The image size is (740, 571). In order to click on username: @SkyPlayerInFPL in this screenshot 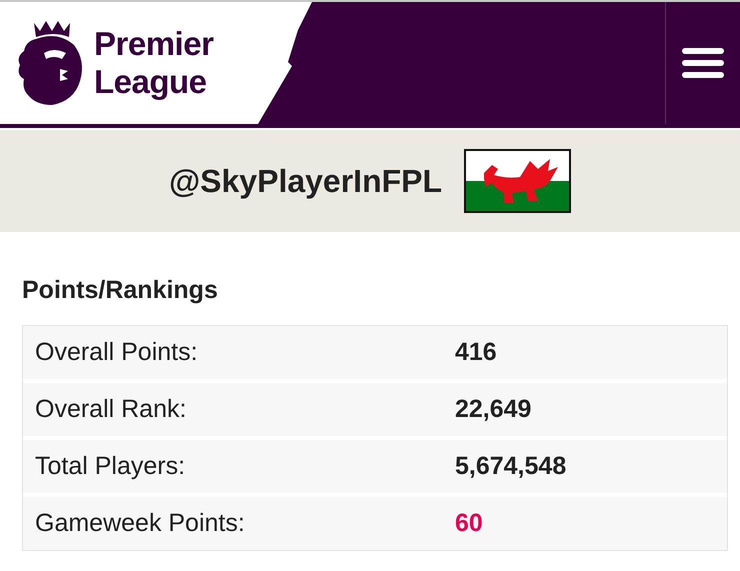, I will do `click(305, 181)`.